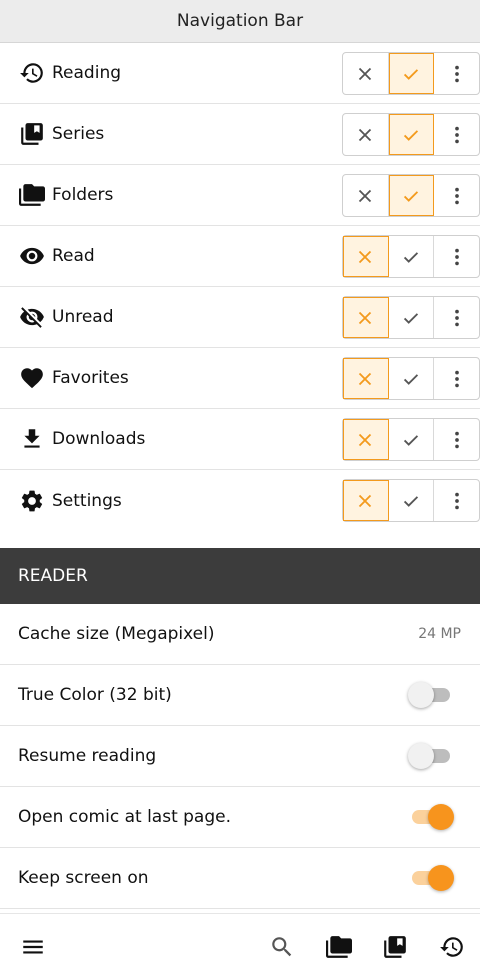  I want to click on nav-item-label: Settings, so click(87, 500).